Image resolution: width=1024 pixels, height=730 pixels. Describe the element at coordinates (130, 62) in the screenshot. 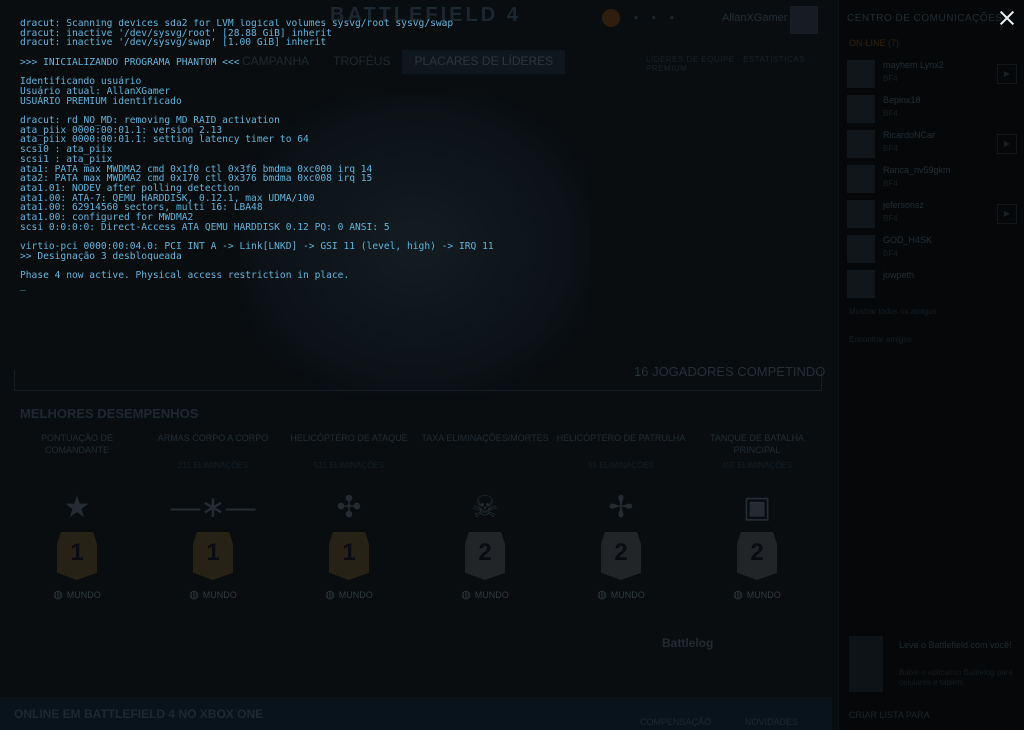

I see `terminal-line: >>> INICIALIZANDO PROGRAMA PHANTOM <<<` at that location.